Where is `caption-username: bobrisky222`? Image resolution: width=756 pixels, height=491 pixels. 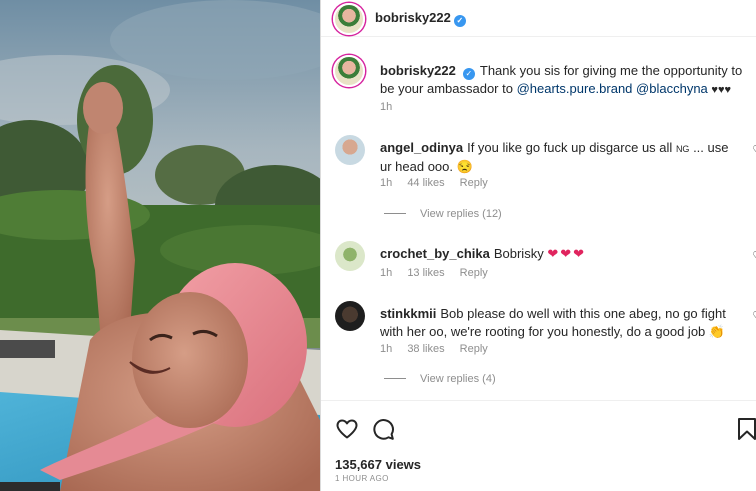 caption-username: bobrisky222 is located at coordinates (418, 70).